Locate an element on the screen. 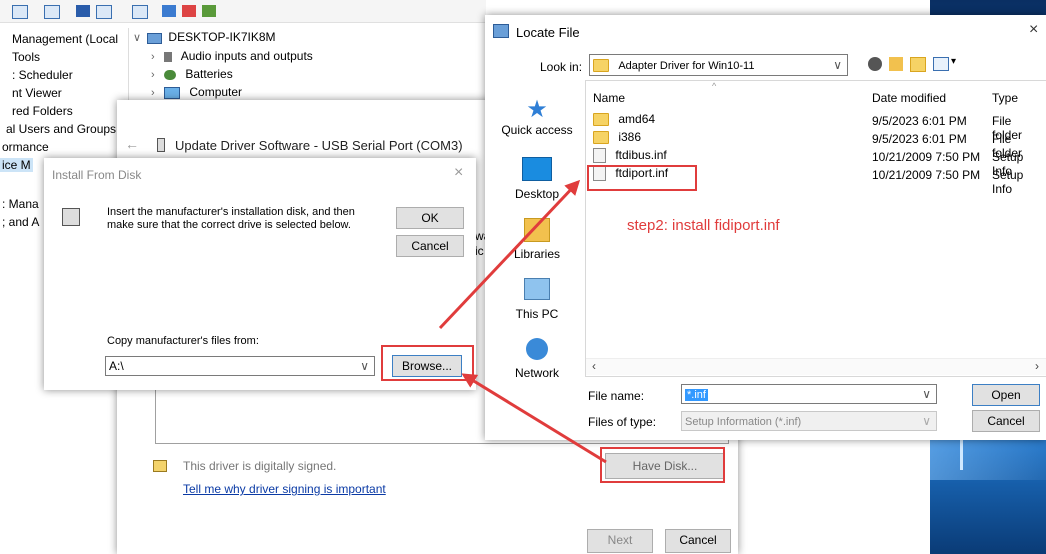  network-place: Network is located at coordinates (537, 359).